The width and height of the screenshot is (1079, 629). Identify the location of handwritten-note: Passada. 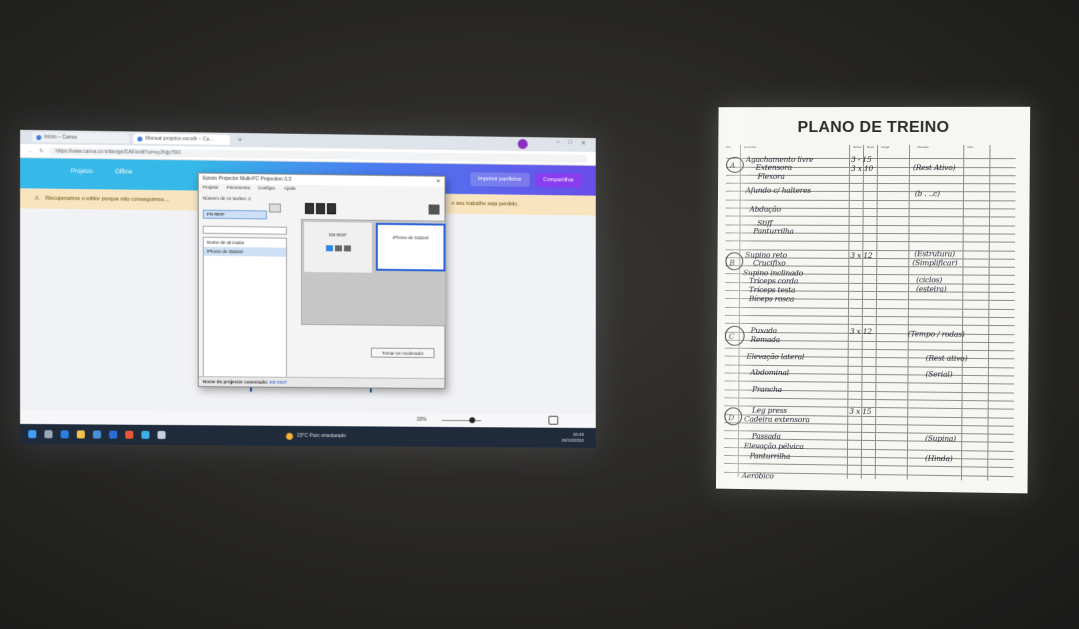
(766, 436).